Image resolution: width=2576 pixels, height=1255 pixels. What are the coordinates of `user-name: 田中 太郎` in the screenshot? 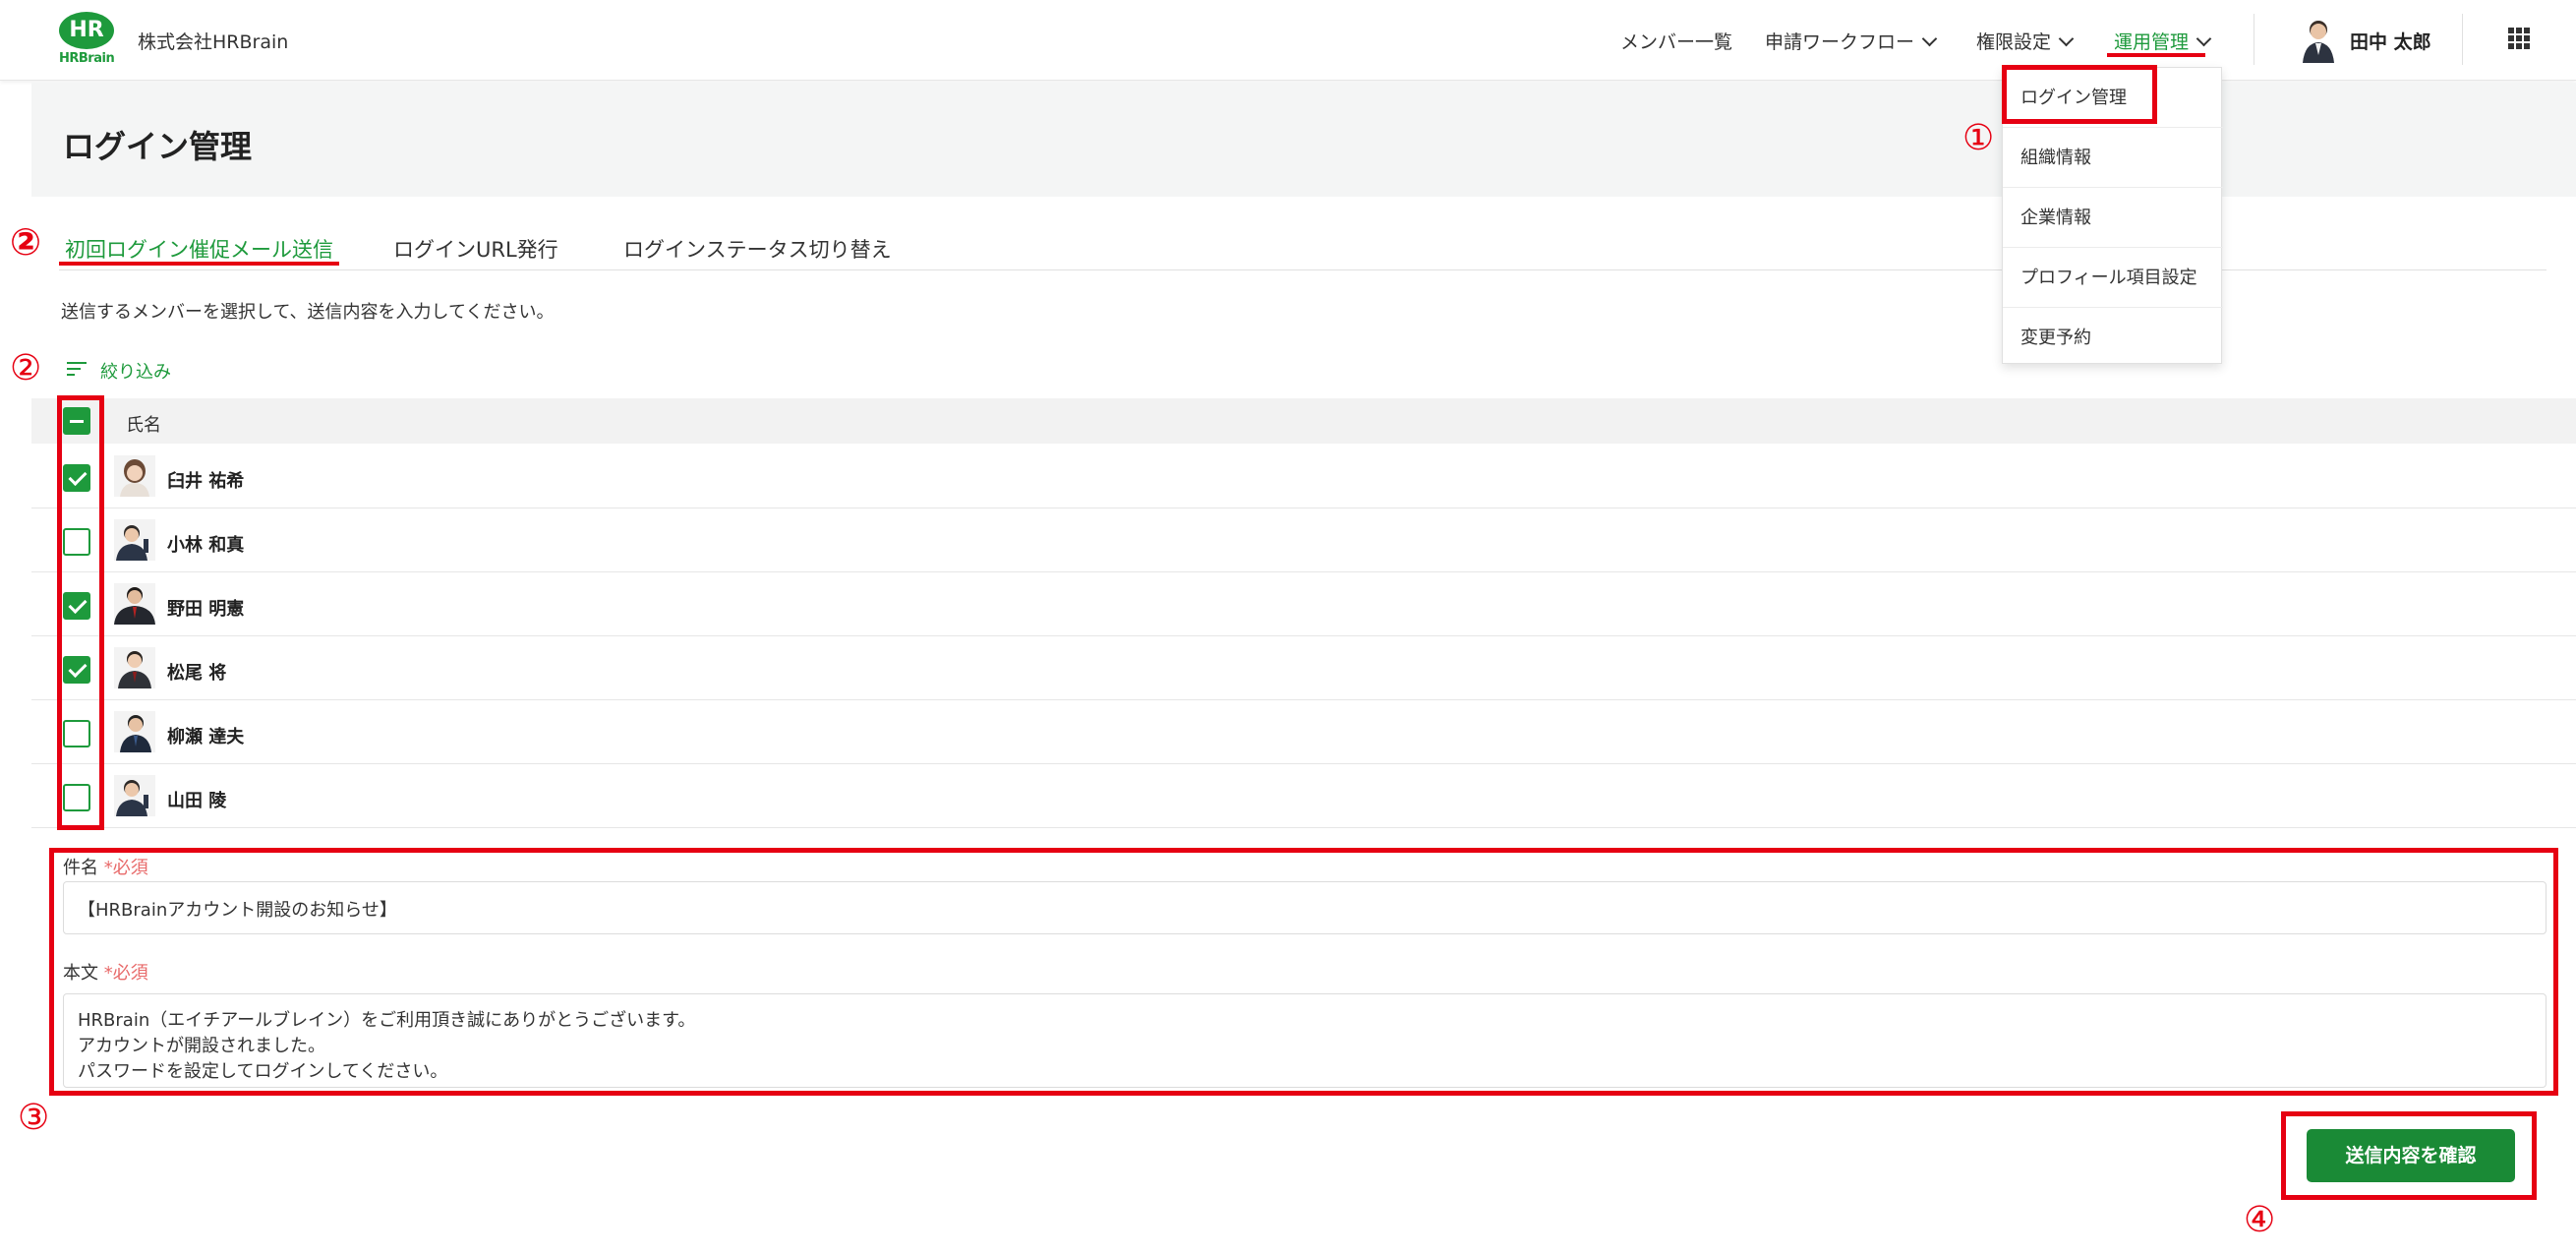 It's located at (2390, 41).